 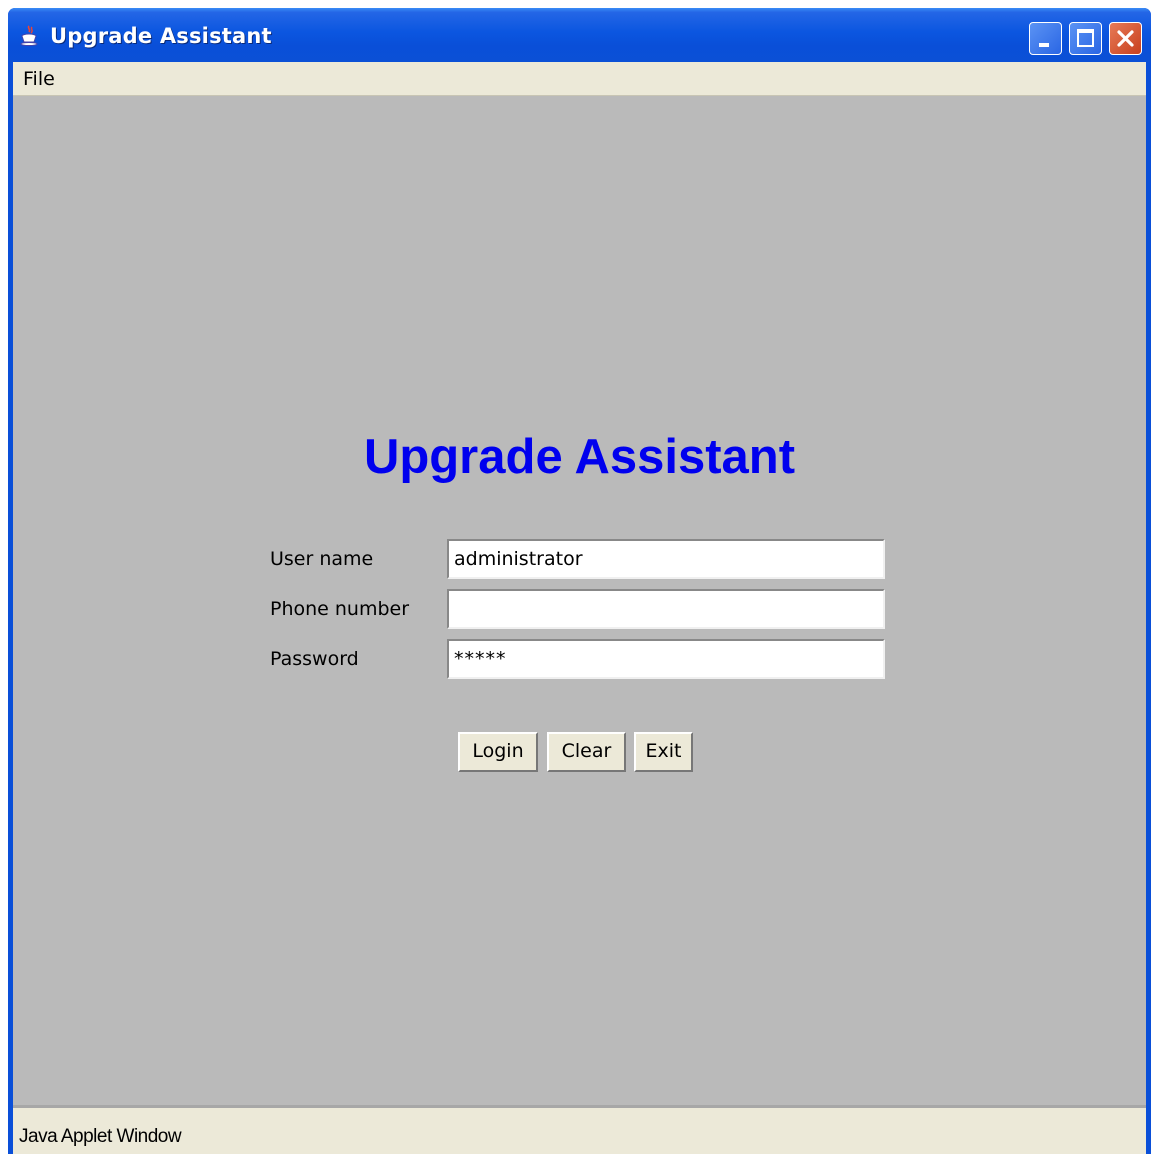 What do you see at coordinates (1045, 38) in the screenshot?
I see `minimize-button` at bounding box center [1045, 38].